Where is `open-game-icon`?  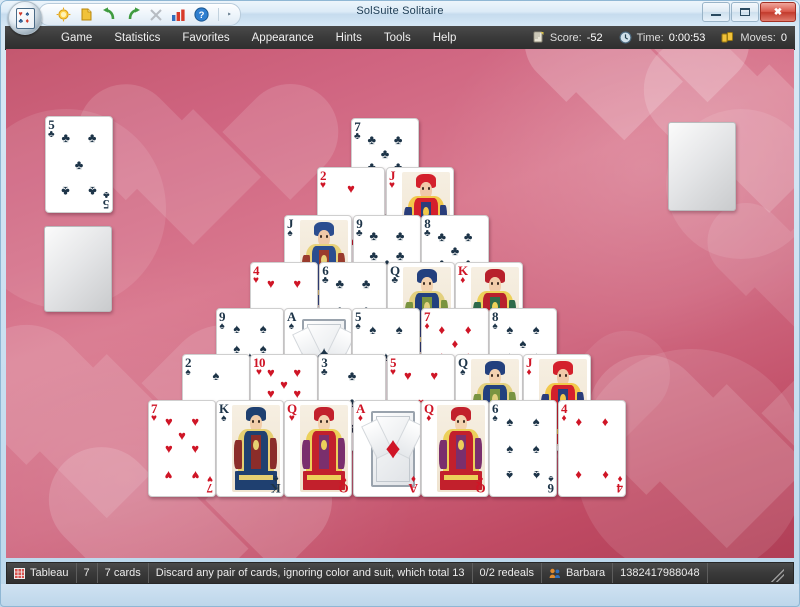
open-game-icon is located at coordinates (86, 14).